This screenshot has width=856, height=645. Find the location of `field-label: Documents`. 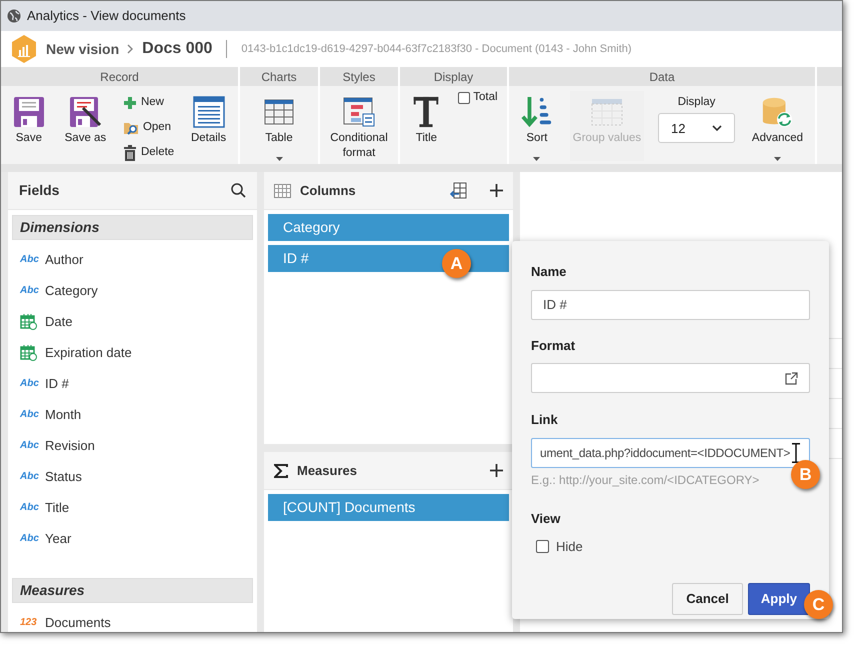

field-label: Documents is located at coordinates (78, 622).